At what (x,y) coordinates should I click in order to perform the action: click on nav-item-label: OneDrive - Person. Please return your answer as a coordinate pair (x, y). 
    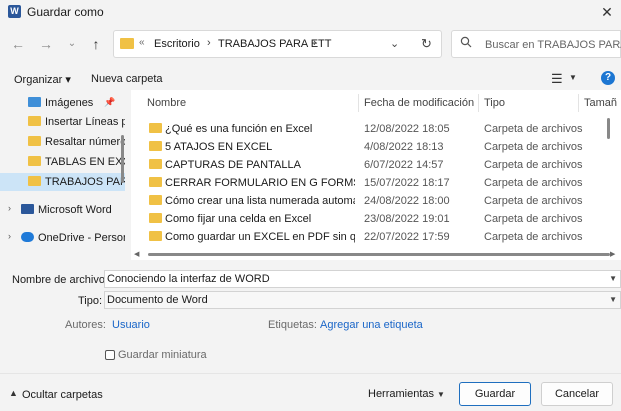
    Looking at the image, I should click on (81, 238).